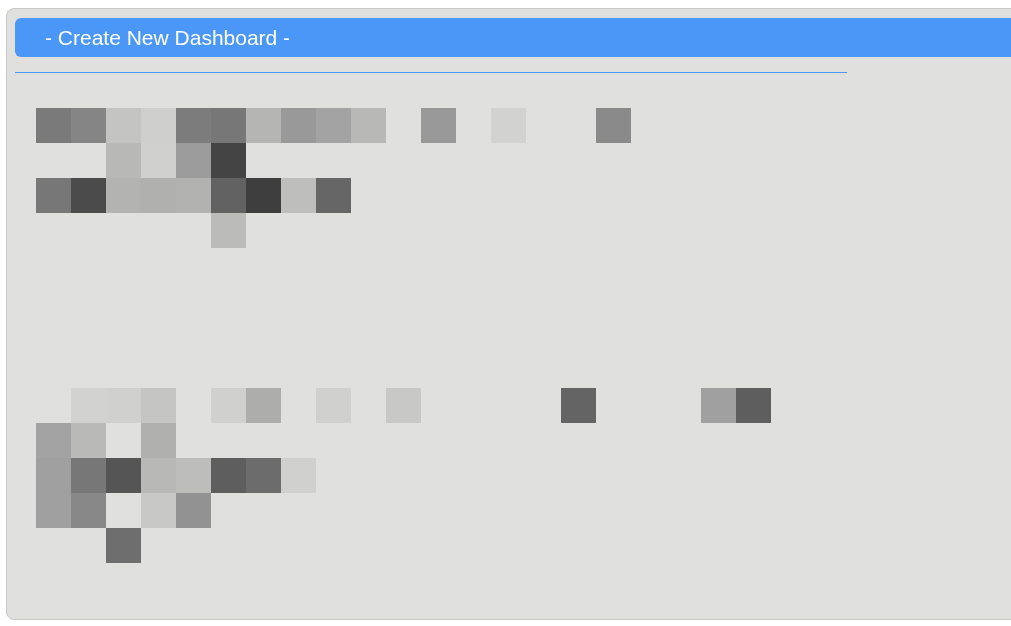 This screenshot has height=626, width=1011. What do you see at coordinates (513, 37) in the screenshot?
I see `menu-item: - Create New Dashboard -` at bounding box center [513, 37].